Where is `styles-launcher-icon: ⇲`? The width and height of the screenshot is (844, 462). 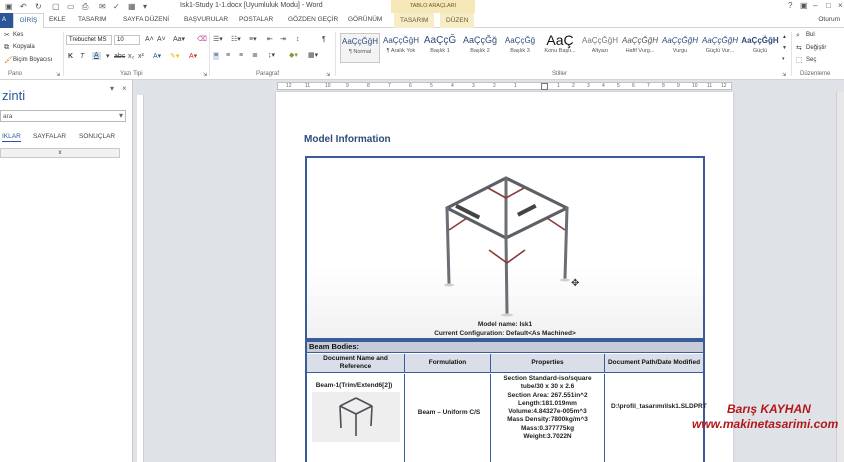 styles-launcher-icon: ⇲ is located at coordinates (784, 75).